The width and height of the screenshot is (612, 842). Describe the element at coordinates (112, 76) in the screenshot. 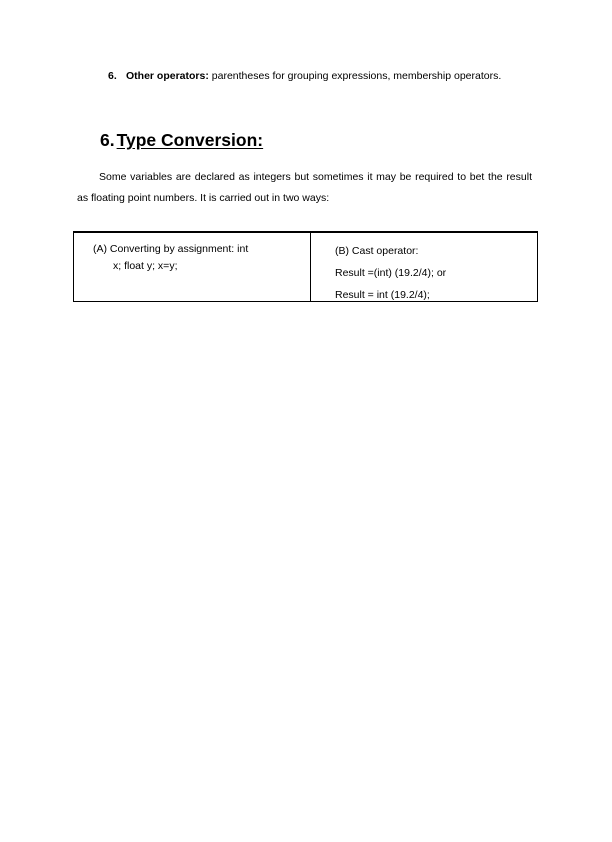

I see `list-item-marker: 6.` at that location.